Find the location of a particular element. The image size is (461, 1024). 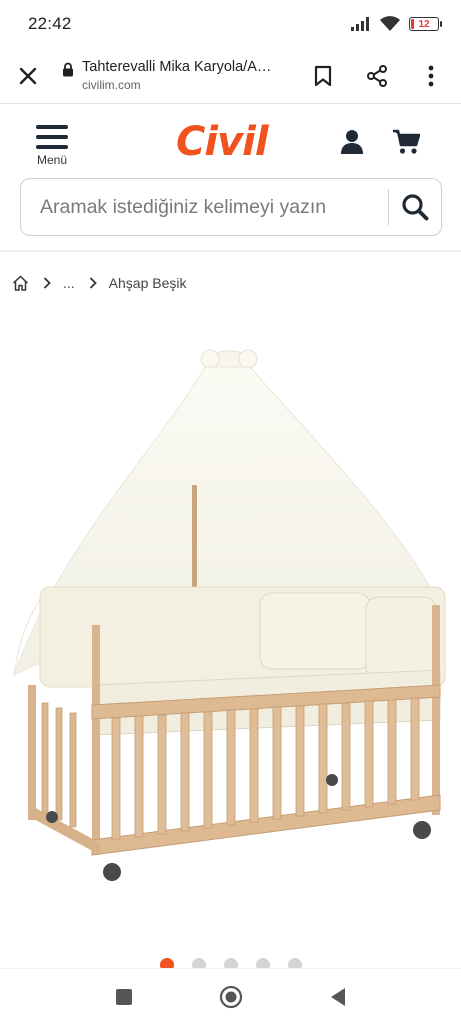

system-nav-bar is located at coordinates (230, 996).